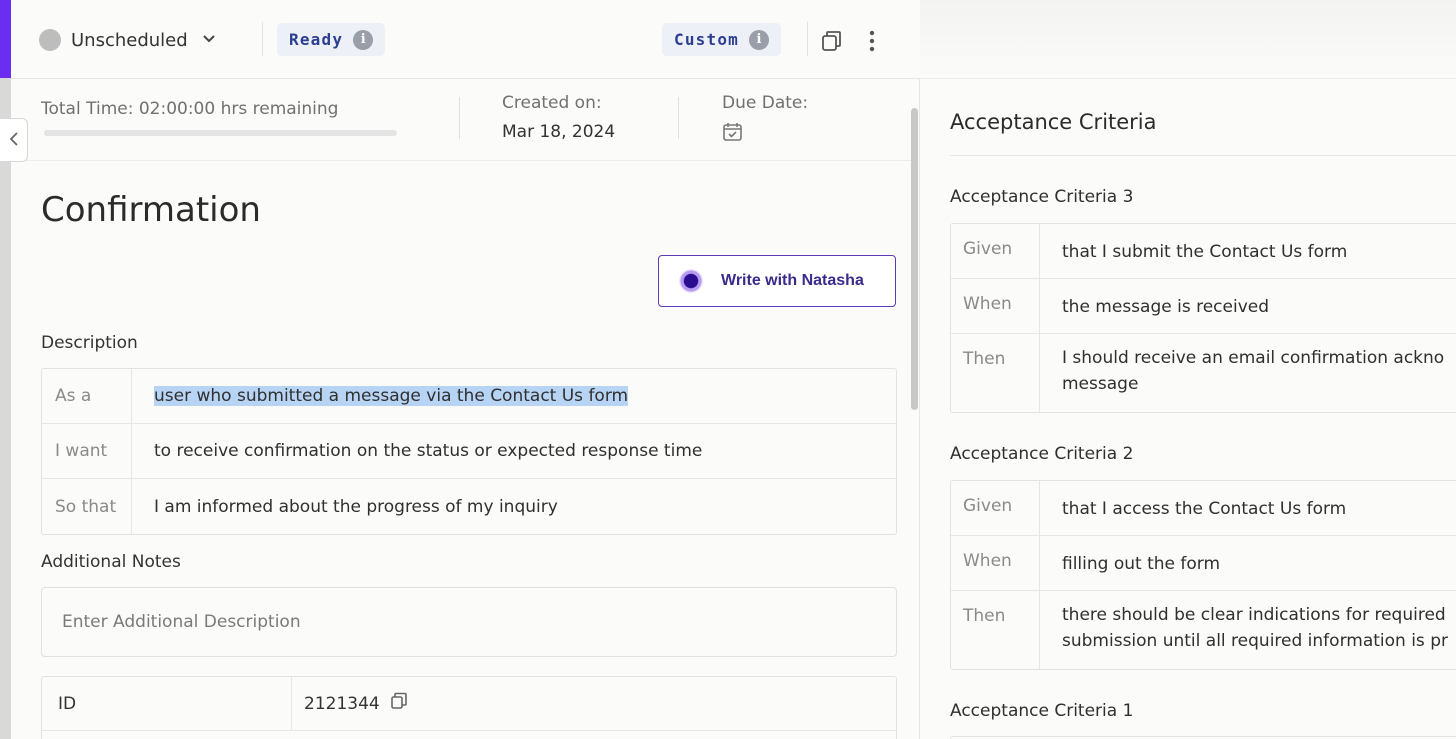 This screenshot has height=739, width=1456. Describe the element at coordinates (594, 703) in the screenshot. I see `id-cell: 2121344` at that location.